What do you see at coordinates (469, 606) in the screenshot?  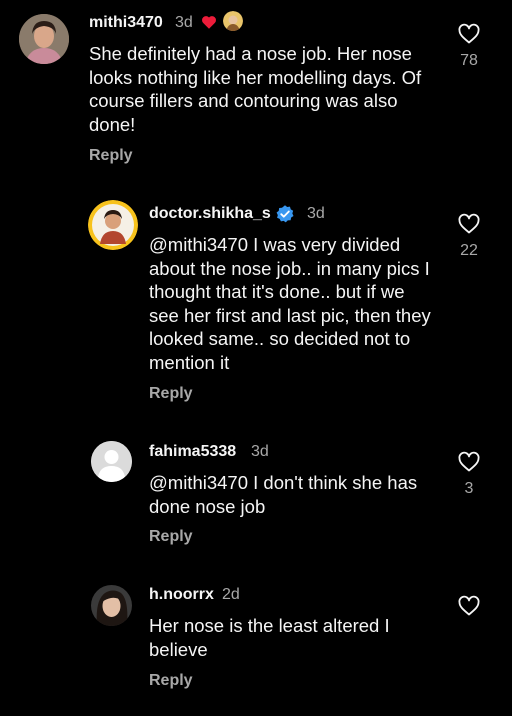 I see `heart-outline-icon` at bounding box center [469, 606].